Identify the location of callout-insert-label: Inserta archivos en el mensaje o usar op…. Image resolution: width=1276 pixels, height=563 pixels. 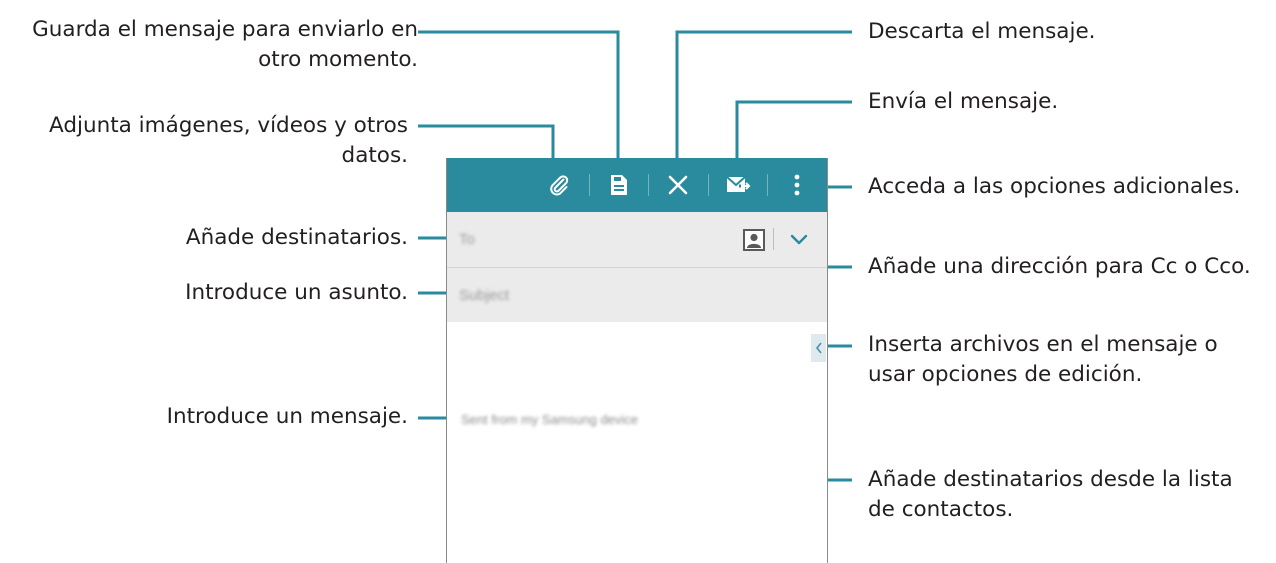
(1043, 360).